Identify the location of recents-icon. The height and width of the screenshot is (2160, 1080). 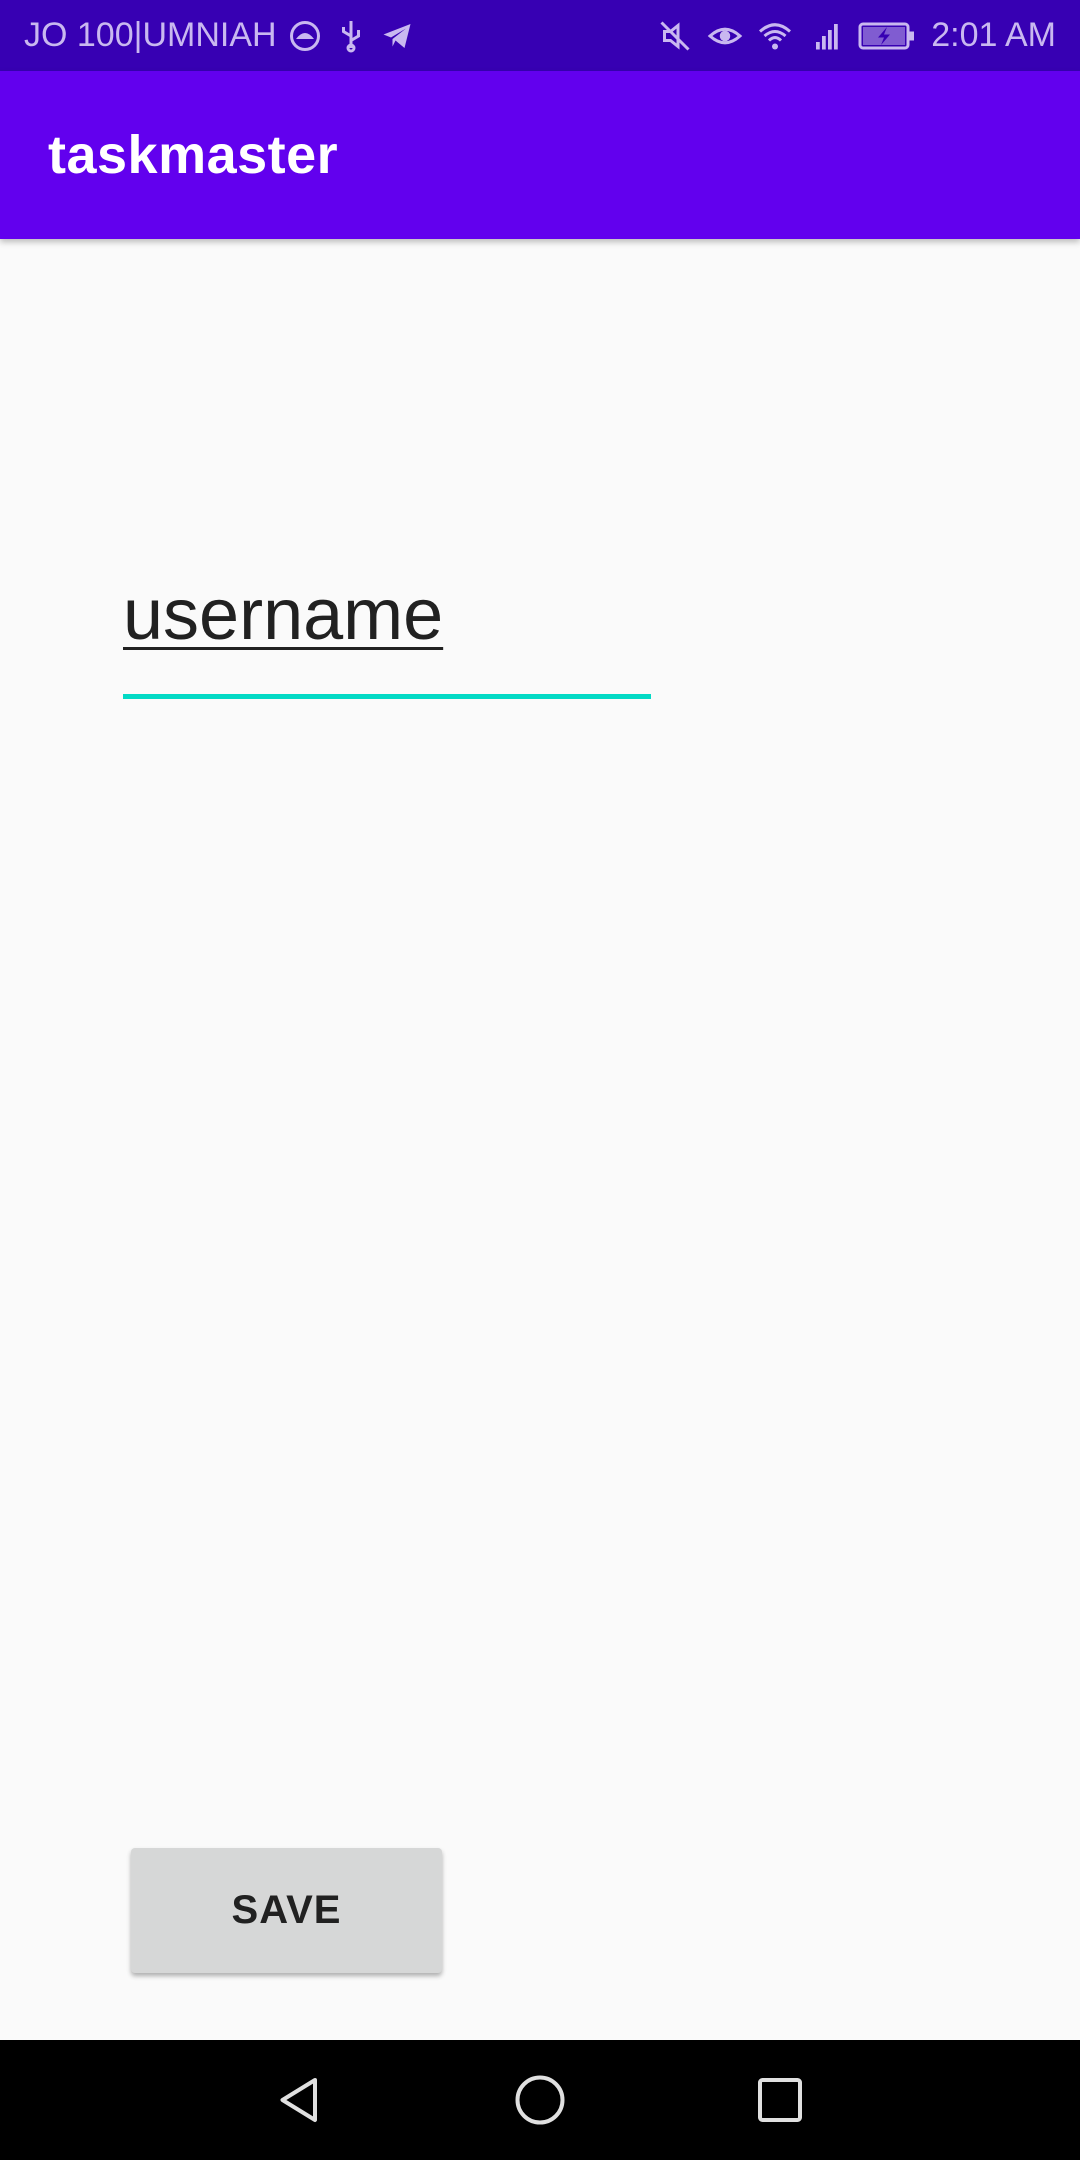
(780, 2100).